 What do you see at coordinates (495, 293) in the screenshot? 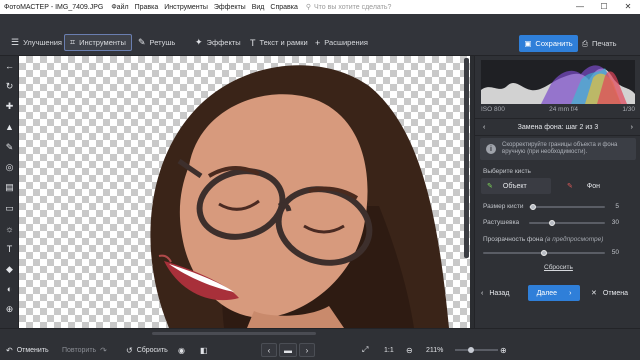
I see `back-button: ‹ Назад` at bounding box center [495, 293].